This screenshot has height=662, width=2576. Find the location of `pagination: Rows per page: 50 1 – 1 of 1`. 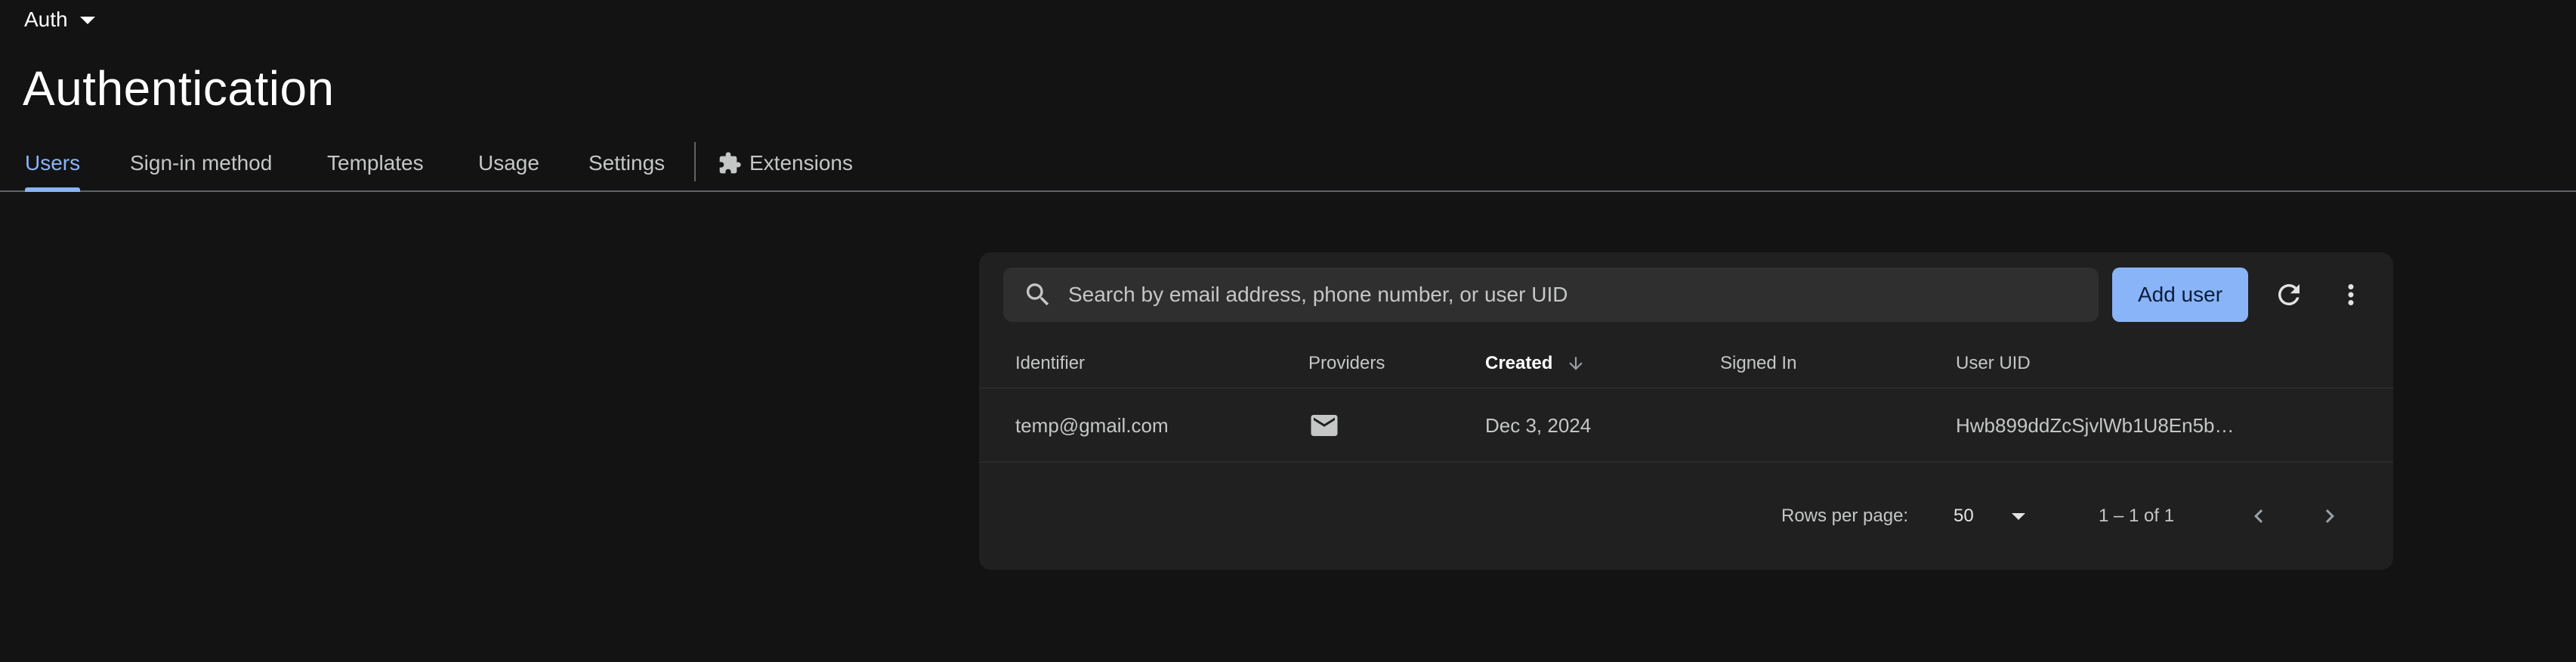

pagination: Rows per page: 50 1 – 1 of 1 is located at coordinates (1686, 516).